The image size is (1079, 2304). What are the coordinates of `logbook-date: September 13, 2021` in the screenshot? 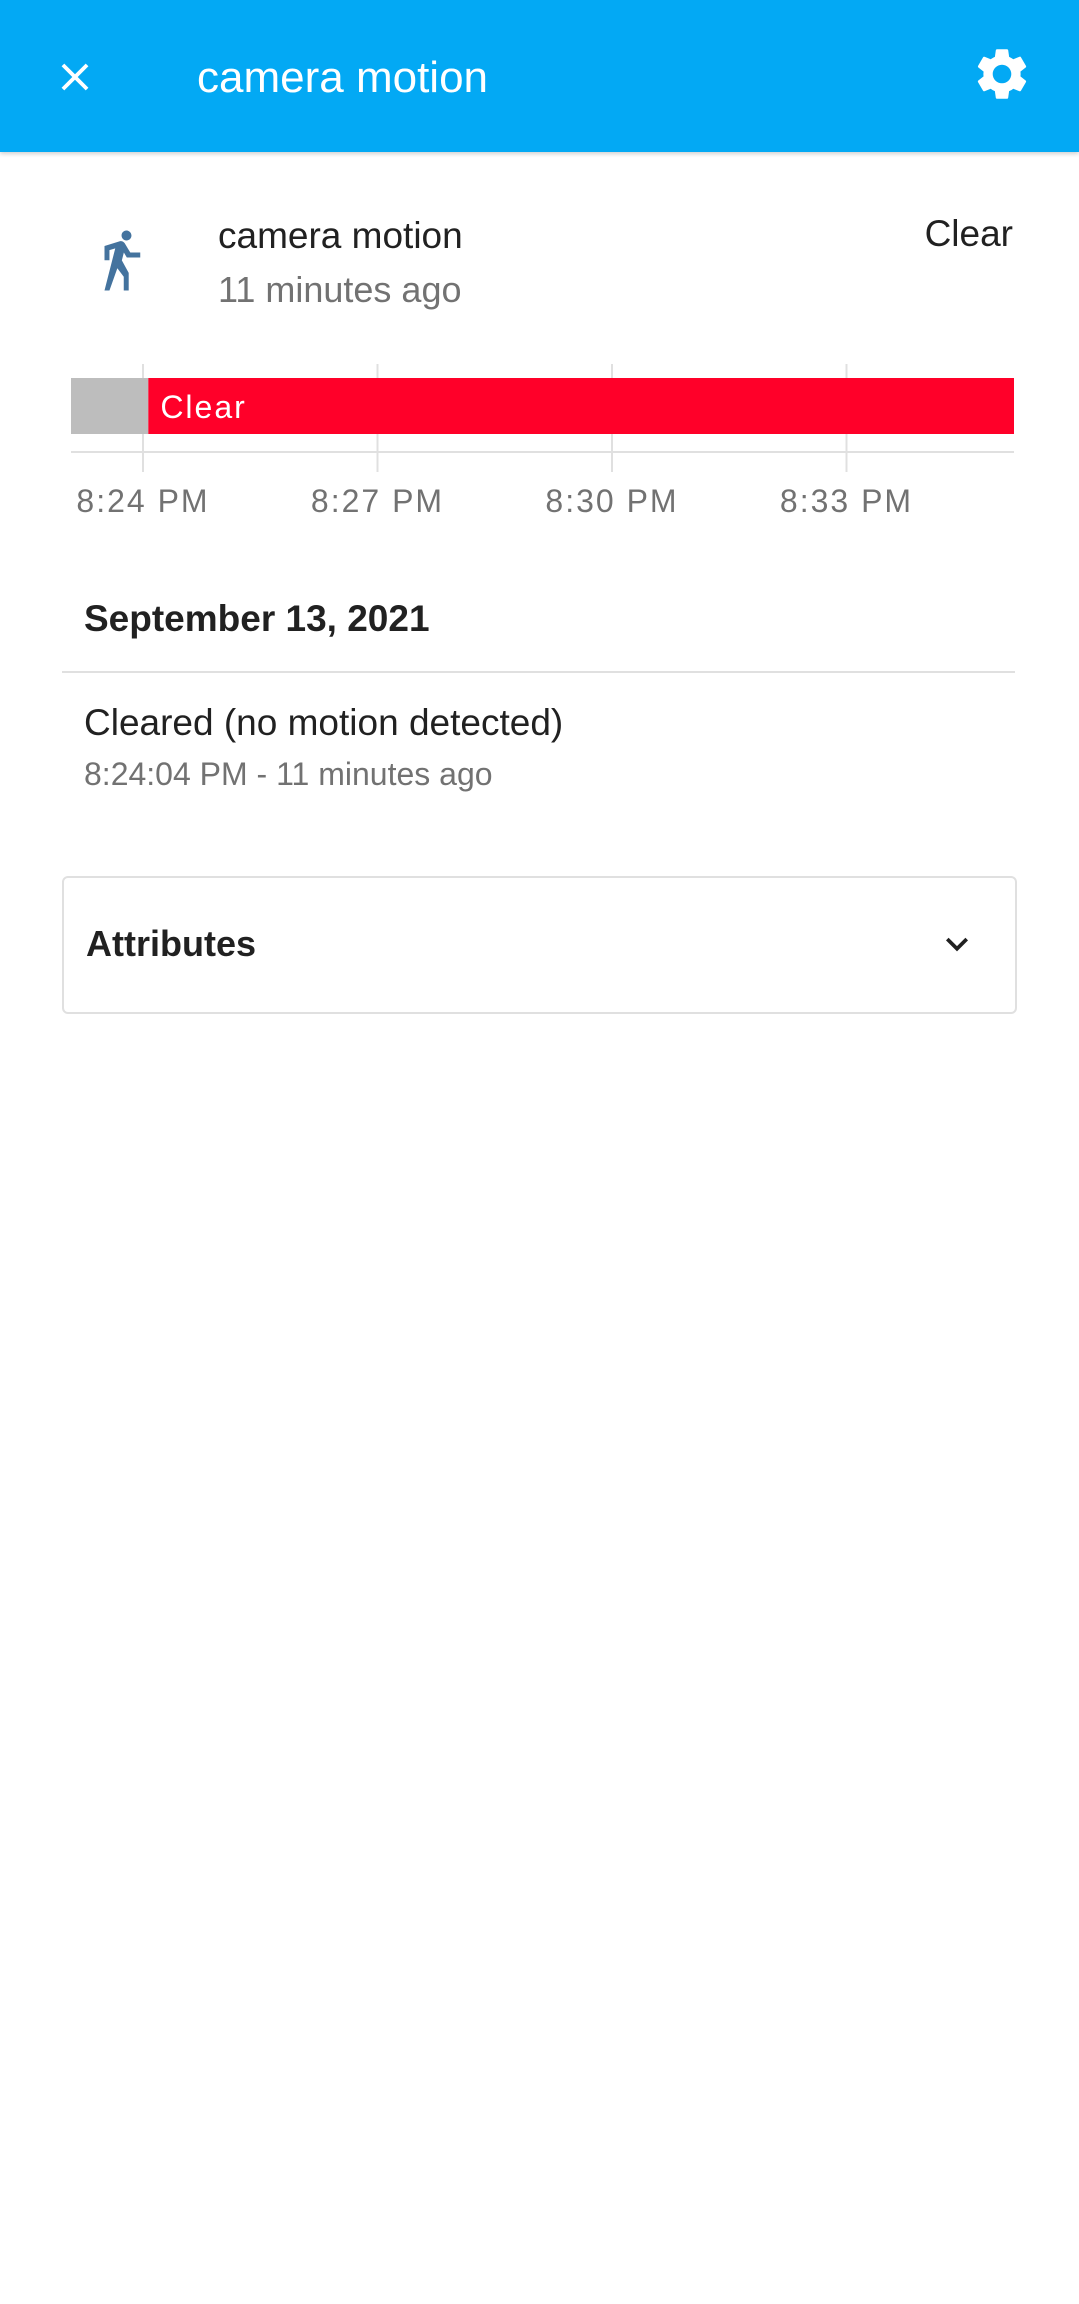 It's located at (257, 618).